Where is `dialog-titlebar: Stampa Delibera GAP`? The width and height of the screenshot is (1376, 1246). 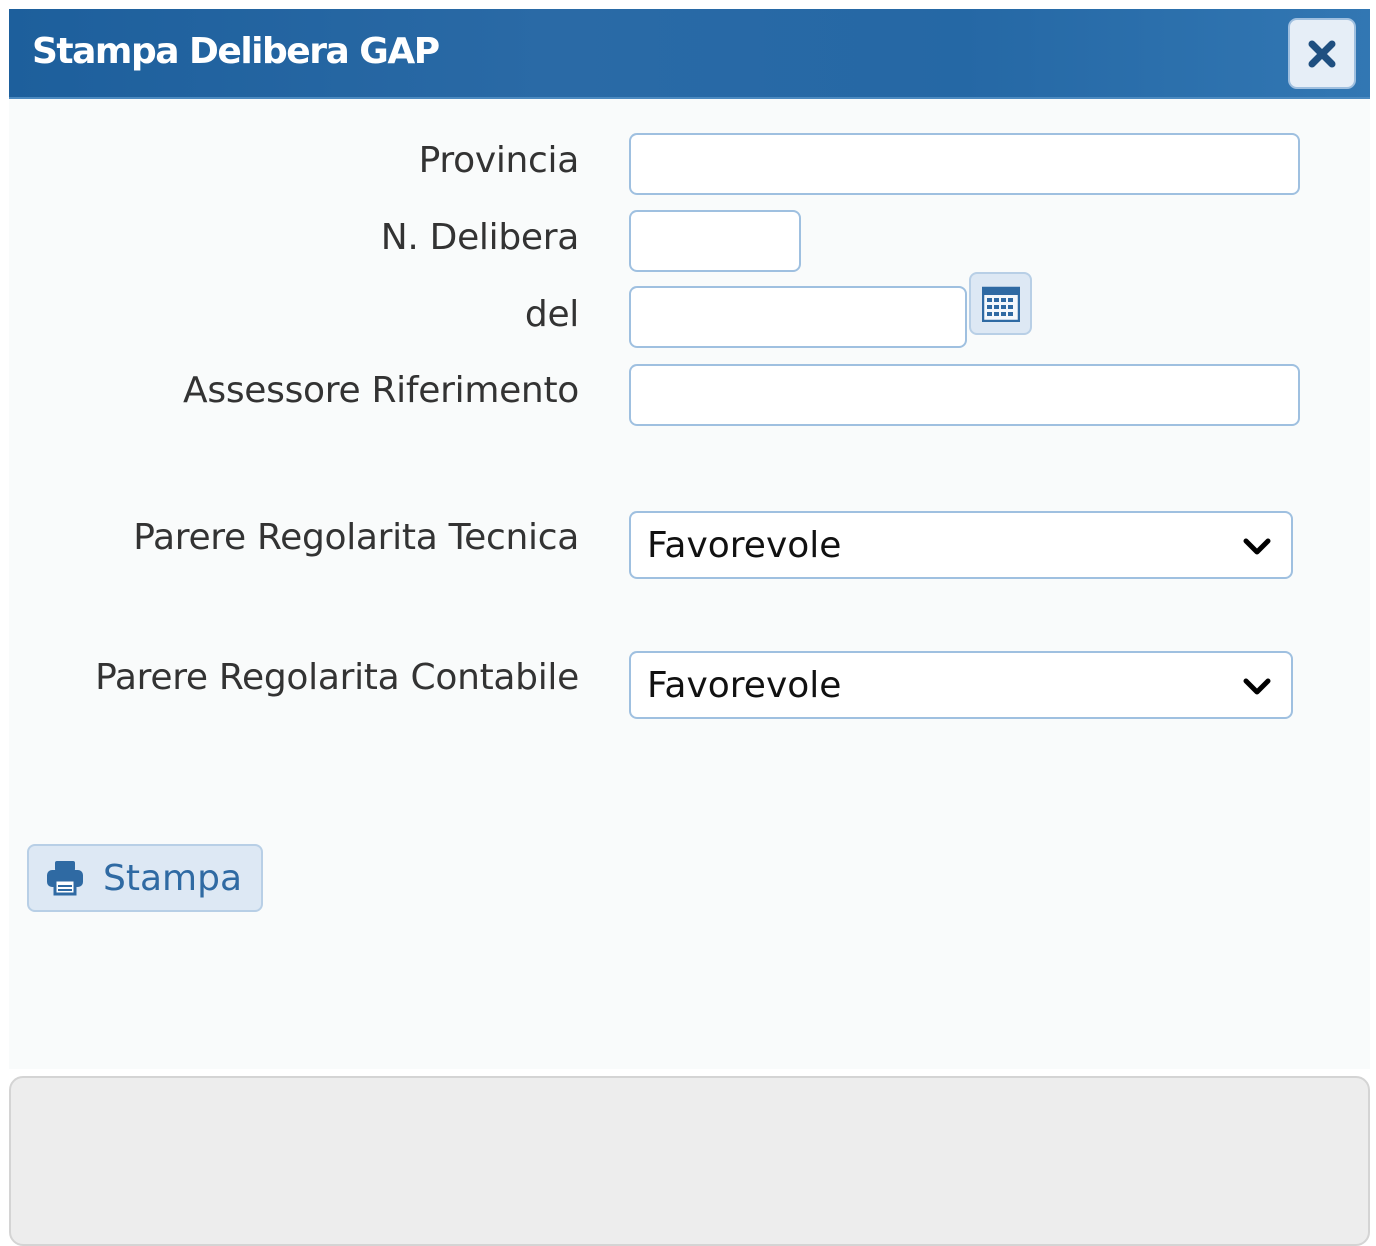 dialog-titlebar: Stampa Delibera GAP is located at coordinates (689, 54).